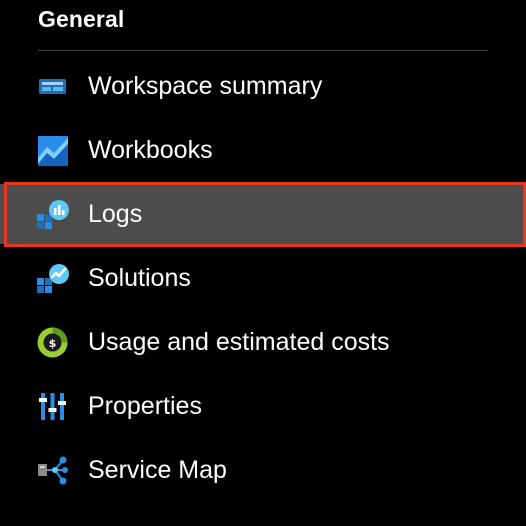 The width and height of the screenshot is (526, 526). What do you see at coordinates (157, 470) in the screenshot?
I see `menu-item-label: Service Map` at bounding box center [157, 470].